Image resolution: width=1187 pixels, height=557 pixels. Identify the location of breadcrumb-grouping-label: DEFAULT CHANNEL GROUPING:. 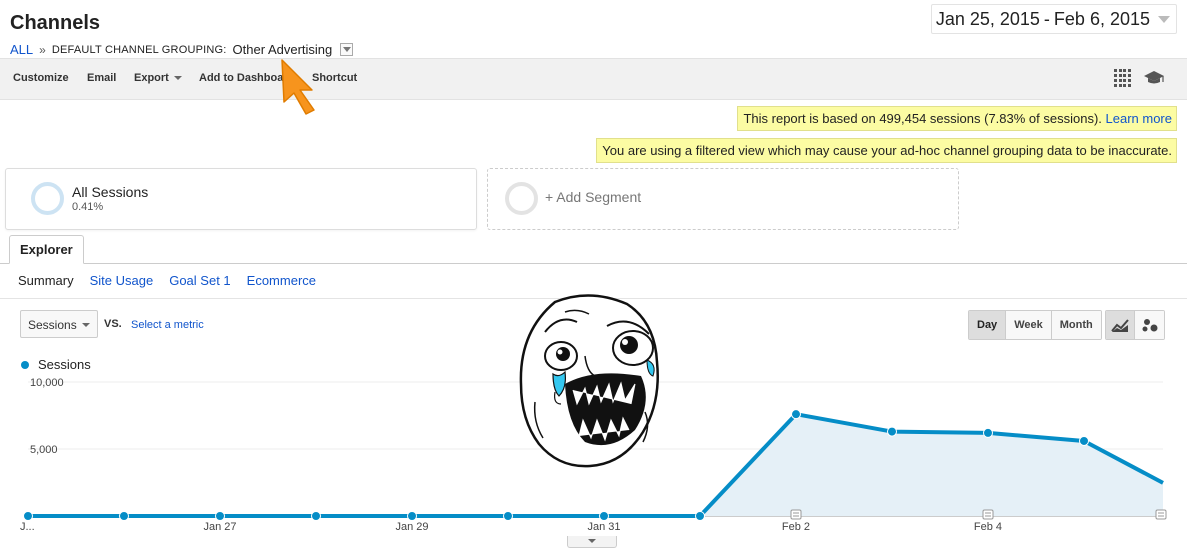
(139, 49).